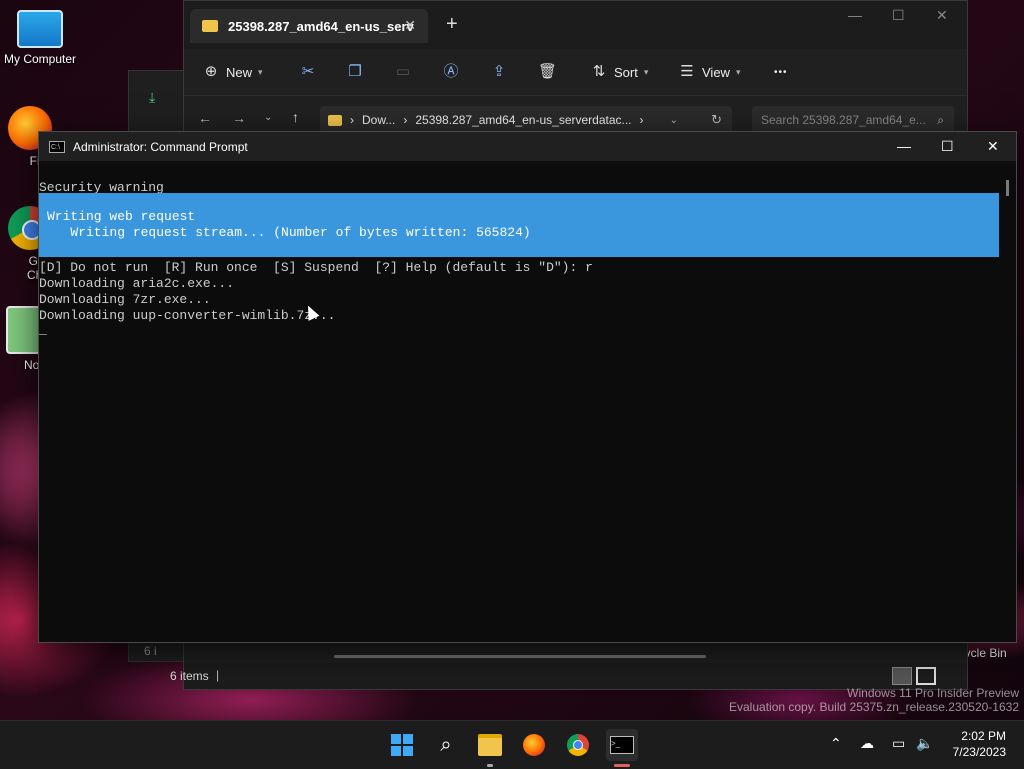 This screenshot has width=1024, height=769. Describe the element at coordinates (527, 146) in the screenshot. I see `cmd-titlebar: C:\ Administrator: Command Prompt — ☐ ✕` at that location.